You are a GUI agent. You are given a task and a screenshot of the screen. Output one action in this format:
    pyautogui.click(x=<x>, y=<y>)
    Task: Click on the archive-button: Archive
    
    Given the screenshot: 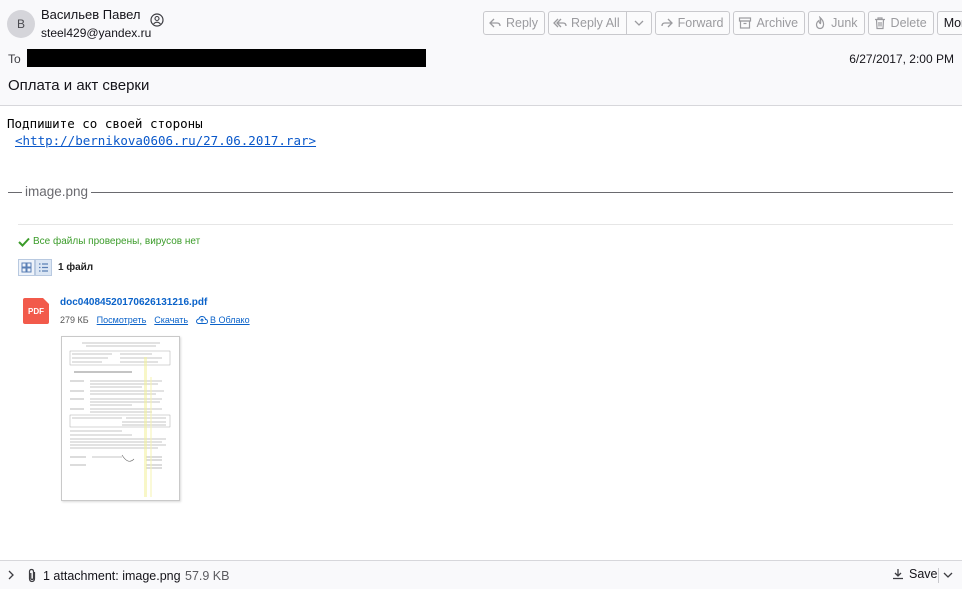 What is the action you would take?
    pyautogui.click(x=769, y=23)
    